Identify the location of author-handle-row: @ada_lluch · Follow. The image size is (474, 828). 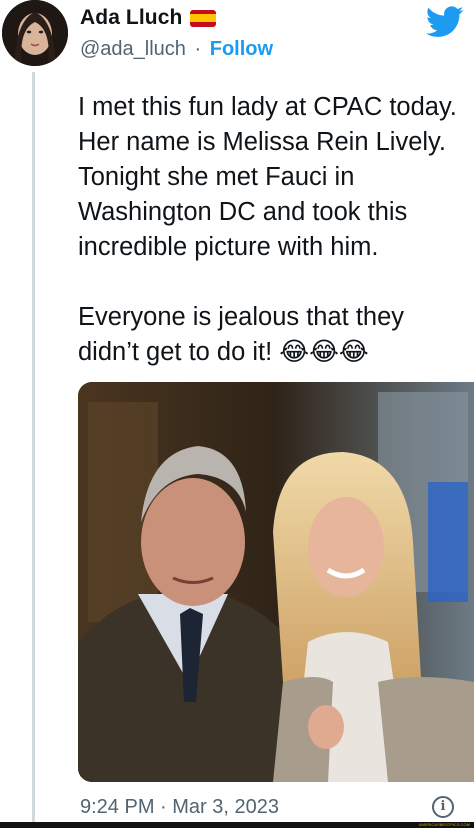
(176, 49).